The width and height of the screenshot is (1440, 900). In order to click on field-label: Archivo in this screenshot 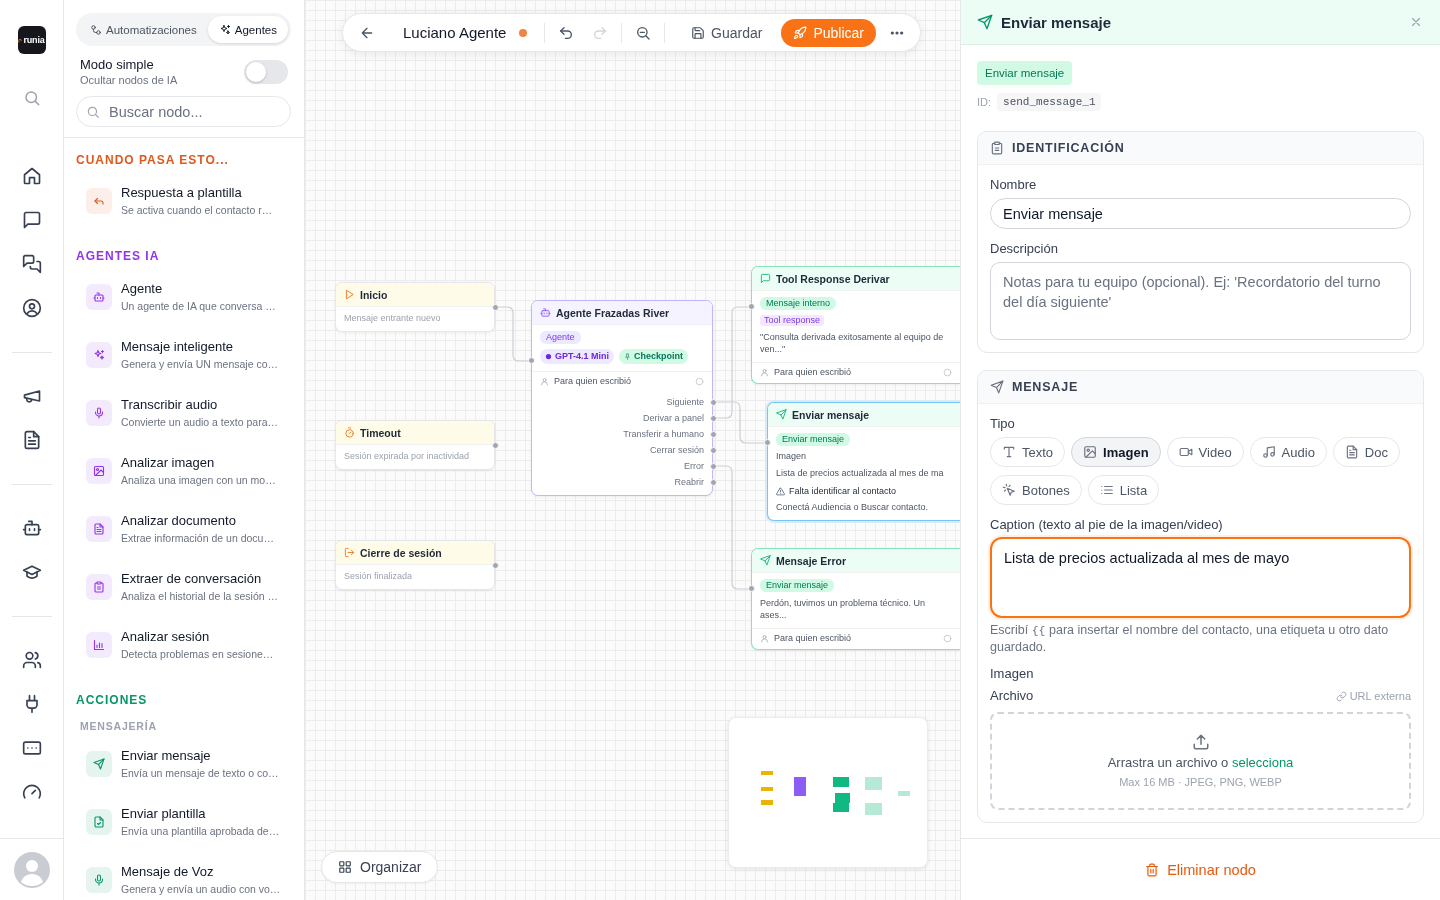, I will do `click(1012, 696)`.